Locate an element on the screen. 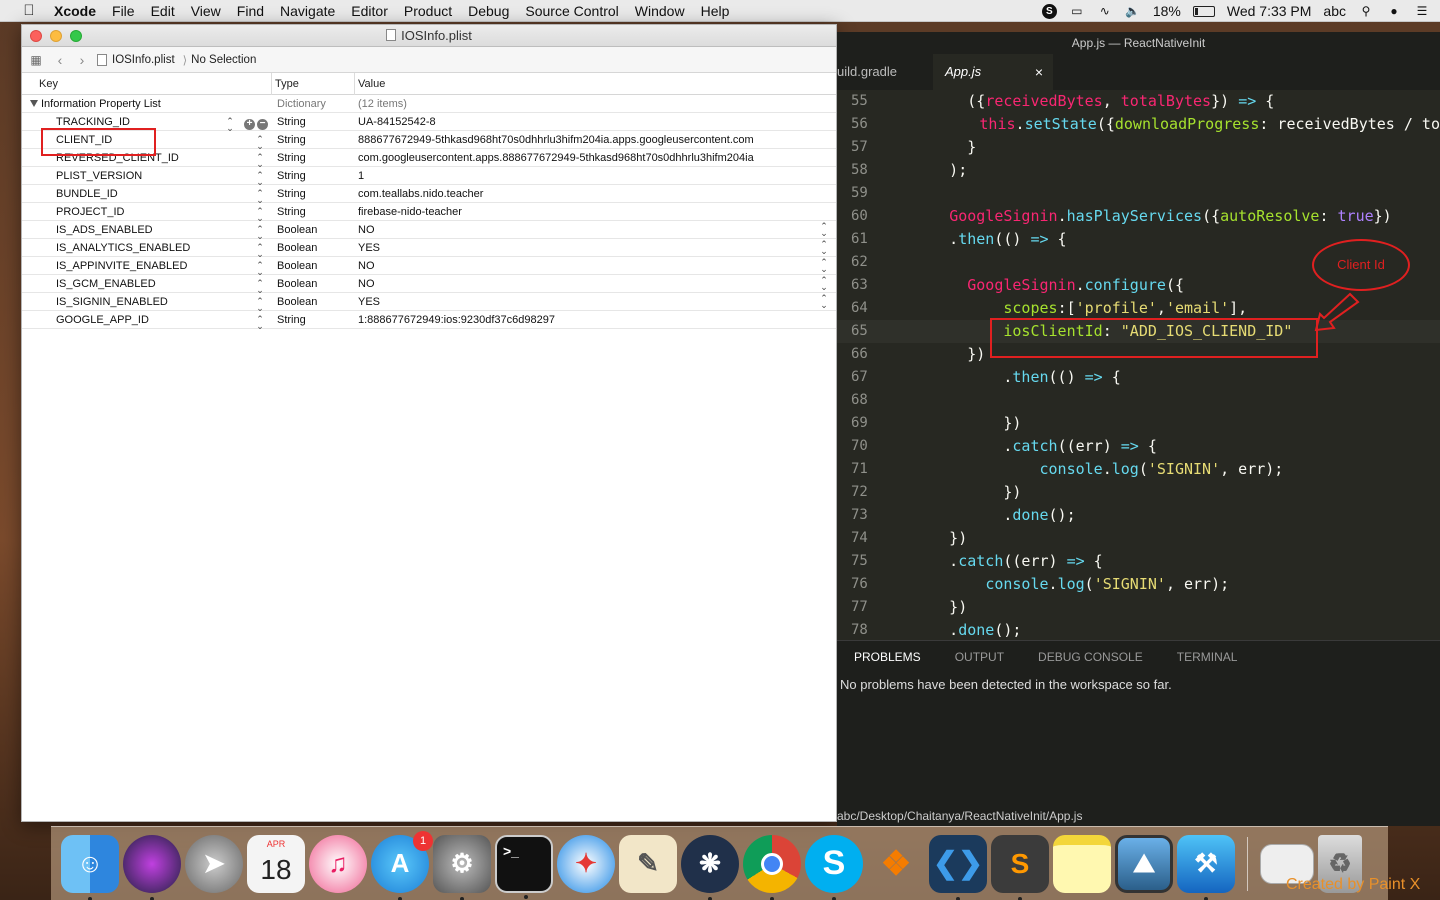 The height and width of the screenshot is (900, 1440). dock-notes-icon is located at coordinates (1082, 863).